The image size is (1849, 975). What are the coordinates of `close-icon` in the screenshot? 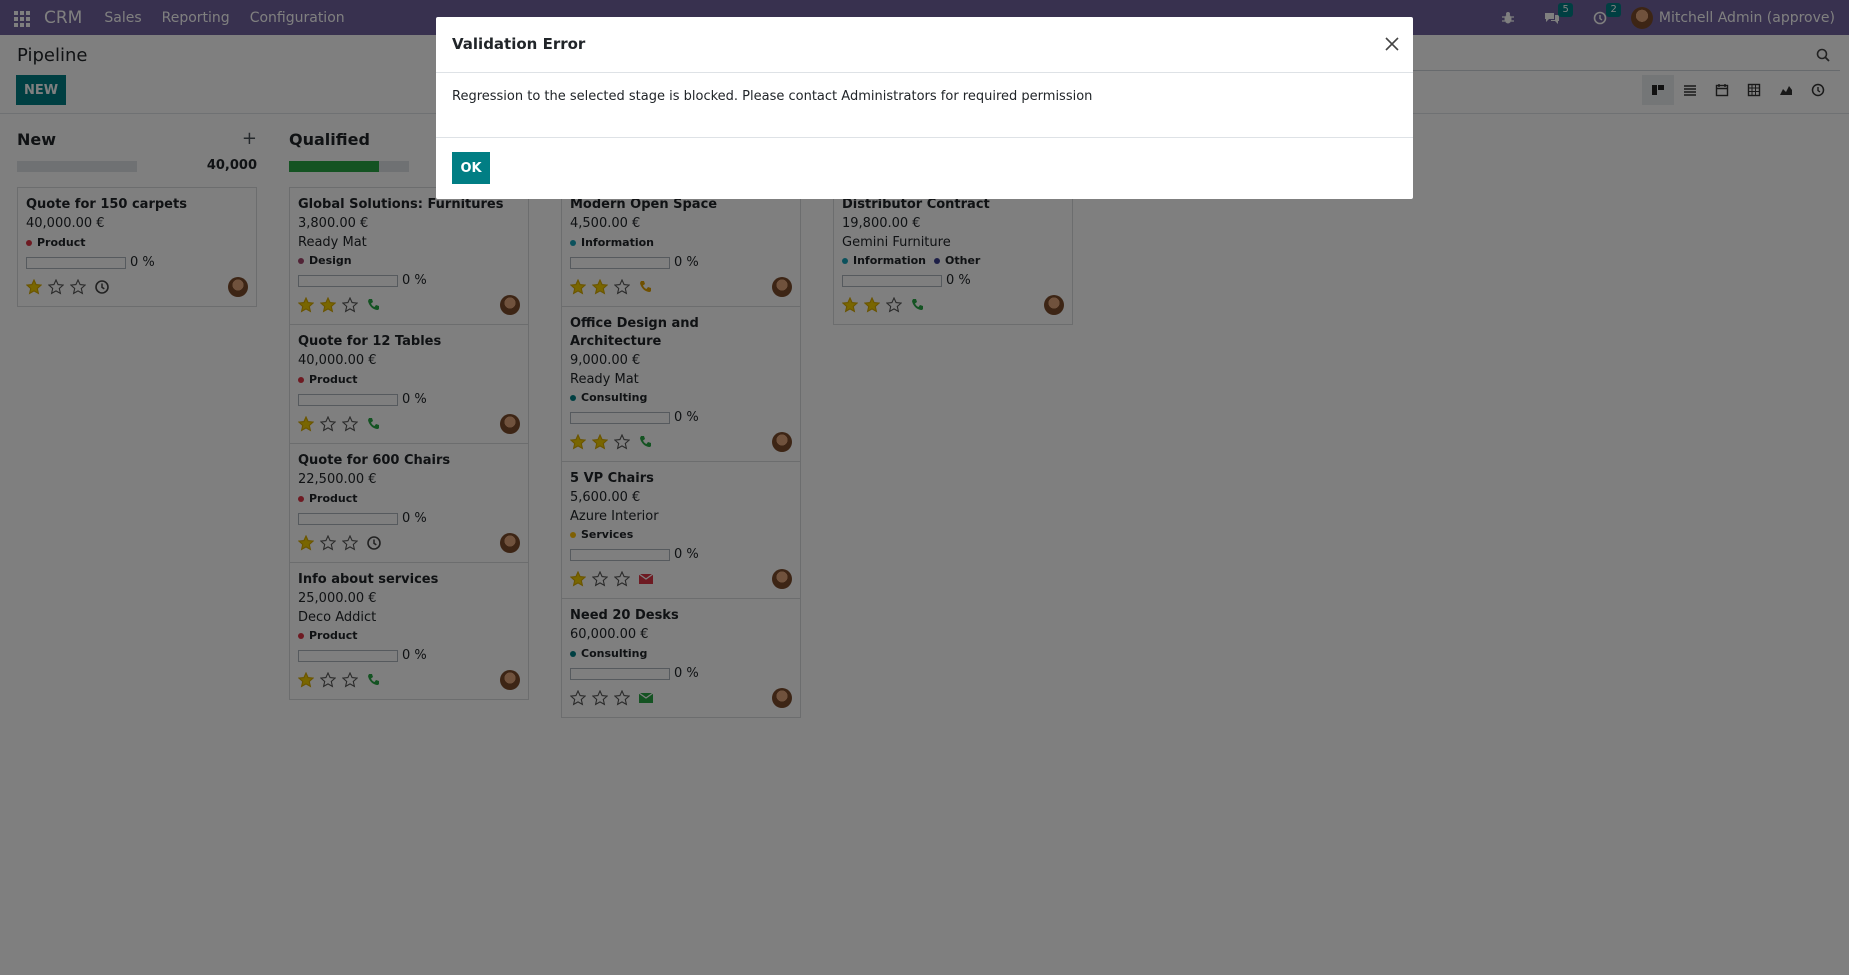 It's located at (1392, 44).